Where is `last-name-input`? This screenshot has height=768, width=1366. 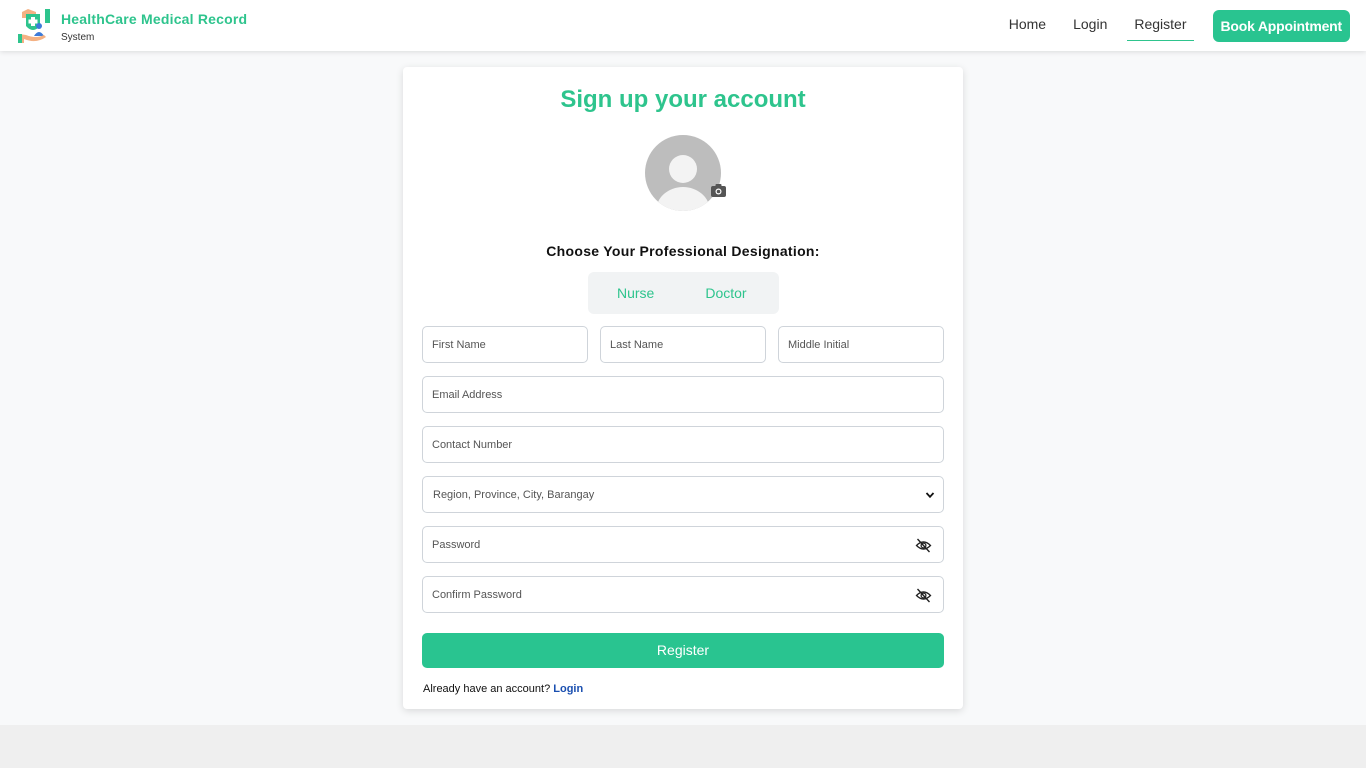
last-name-input is located at coordinates (683, 344).